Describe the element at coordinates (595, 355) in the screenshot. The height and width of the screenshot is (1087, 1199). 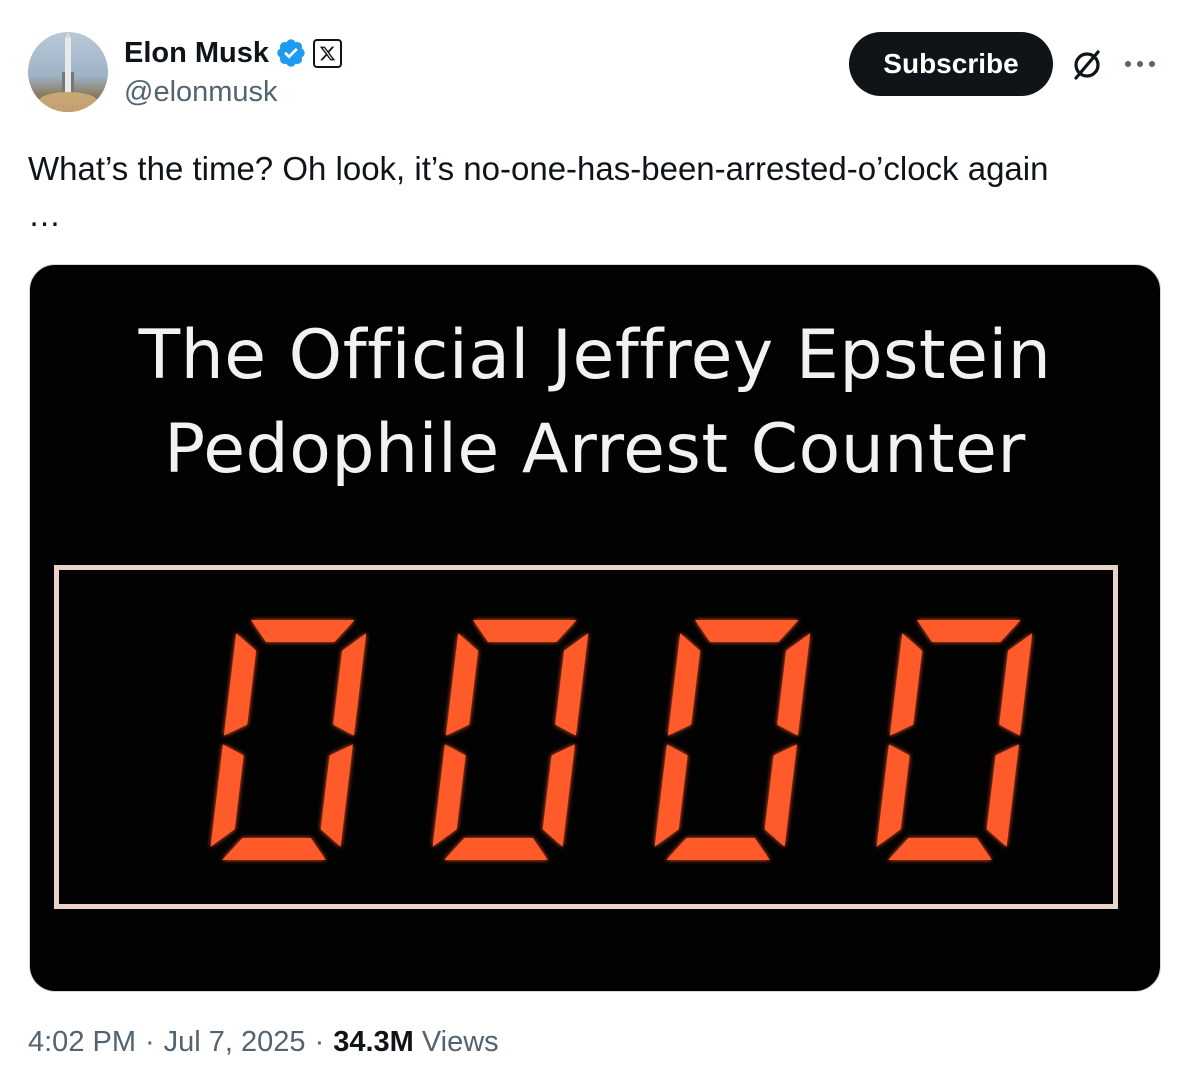
I see `media-title-line1: The Official Jeffrey Epstein` at that location.